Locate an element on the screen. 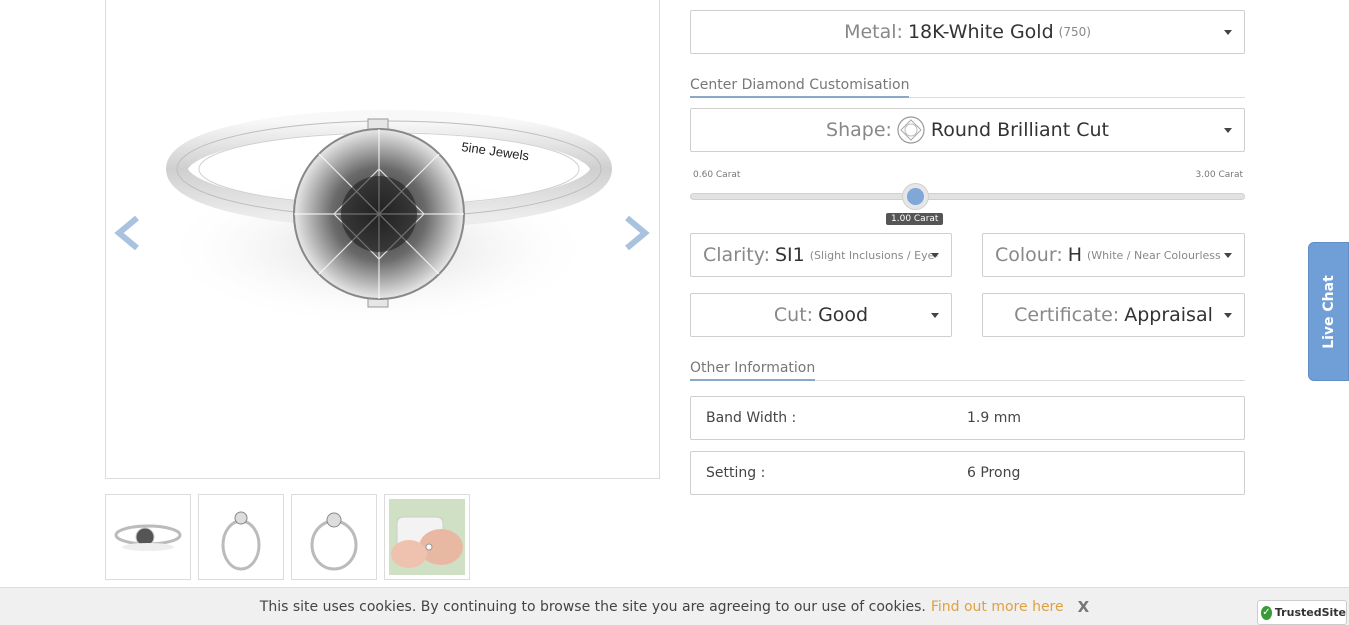  other-info-section-title: Other Information is located at coordinates (967, 369).